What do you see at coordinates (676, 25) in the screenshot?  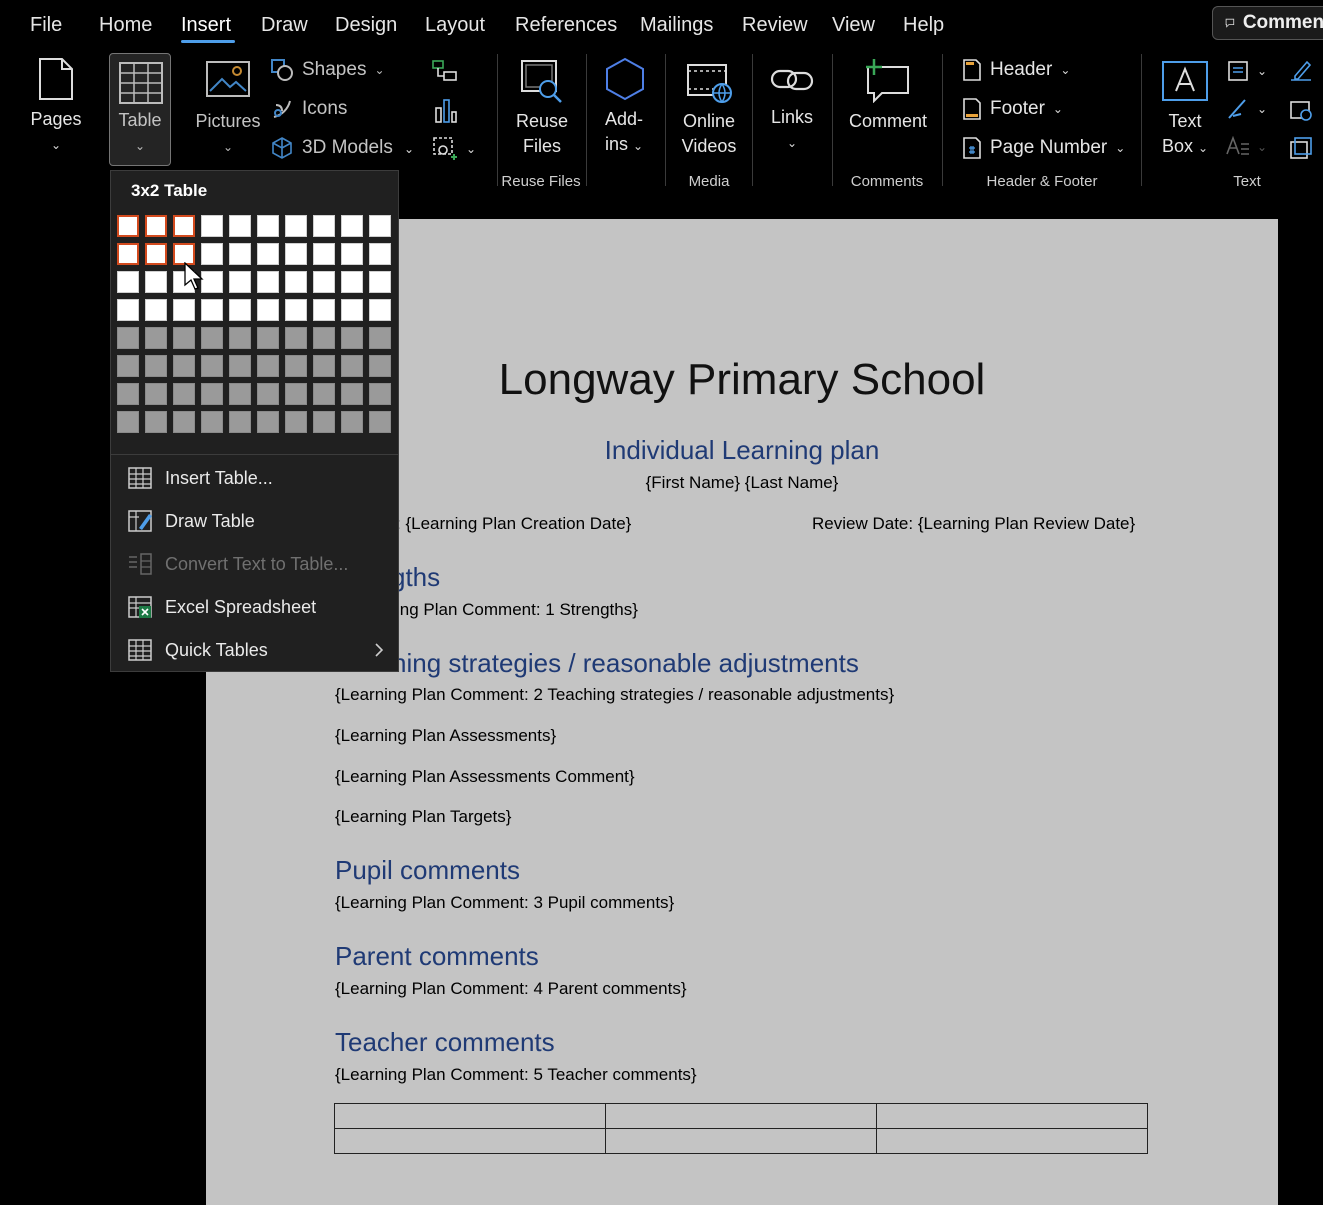 I see `tab-mailings: Mailings` at bounding box center [676, 25].